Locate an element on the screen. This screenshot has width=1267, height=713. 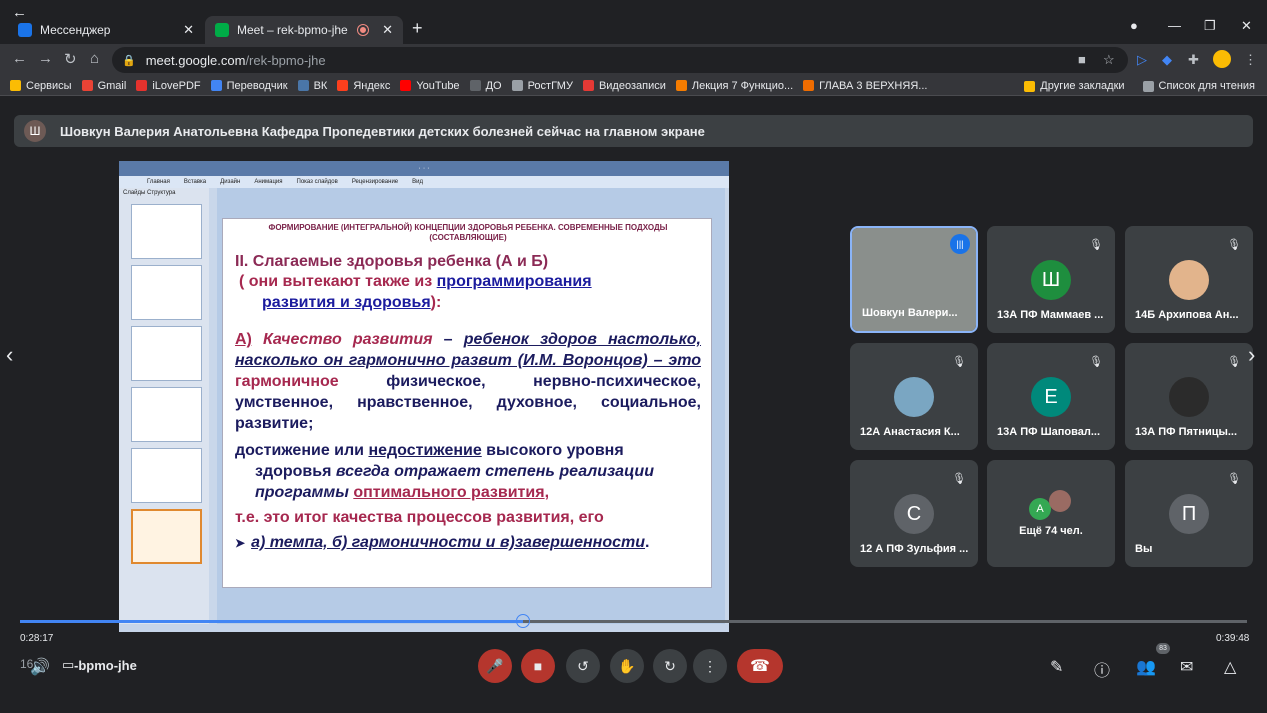
messenger-favicon-icon is located at coordinates (25, 30).